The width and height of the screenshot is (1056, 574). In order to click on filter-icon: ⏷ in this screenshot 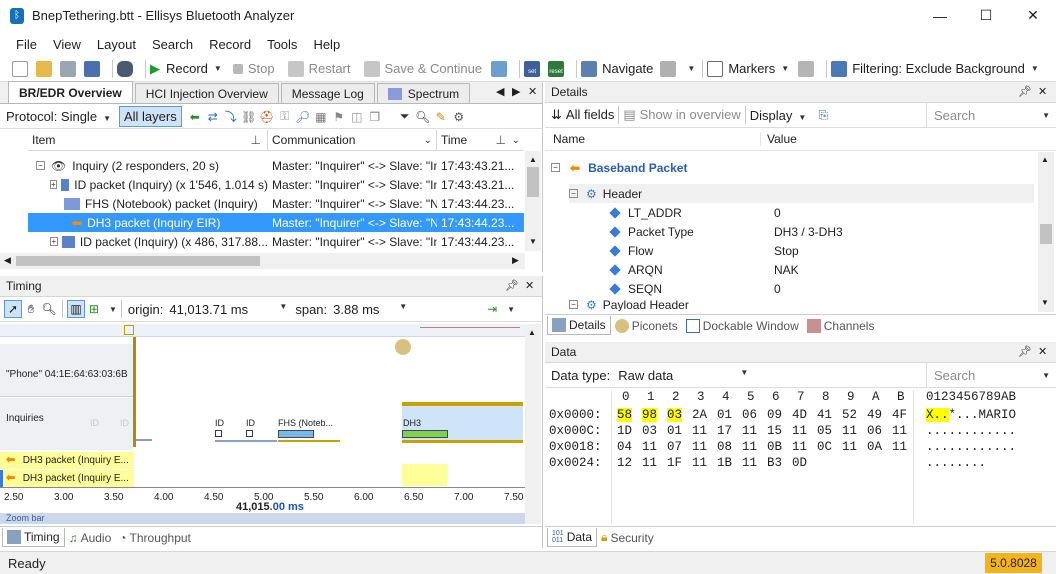, I will do `click(405, 117)`.